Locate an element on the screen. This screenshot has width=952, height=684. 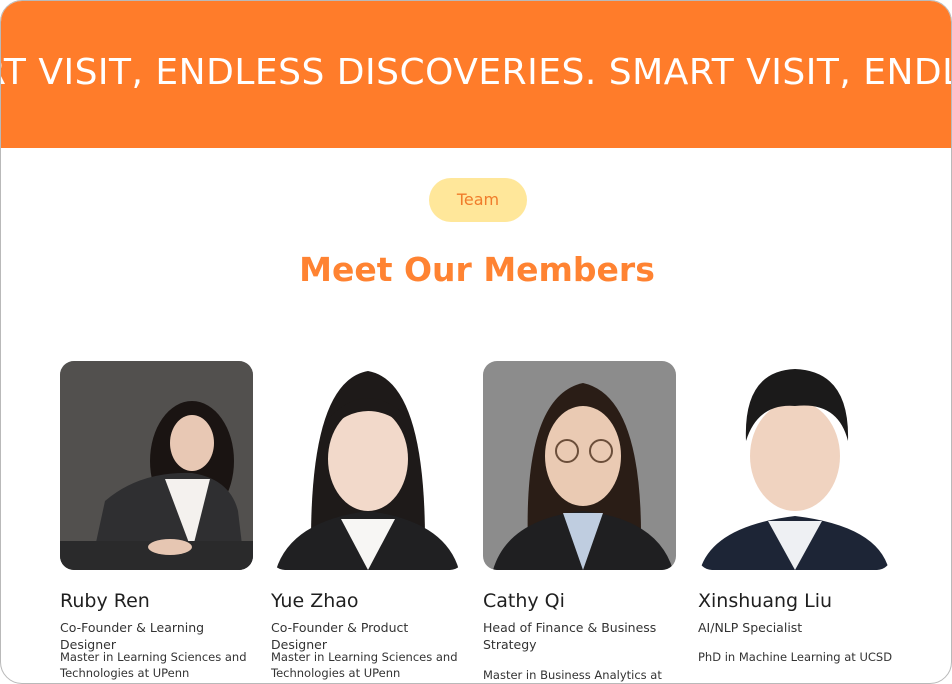
member-education: PhD in Machine Learning at UCSD is located at coordinates (795, 657).